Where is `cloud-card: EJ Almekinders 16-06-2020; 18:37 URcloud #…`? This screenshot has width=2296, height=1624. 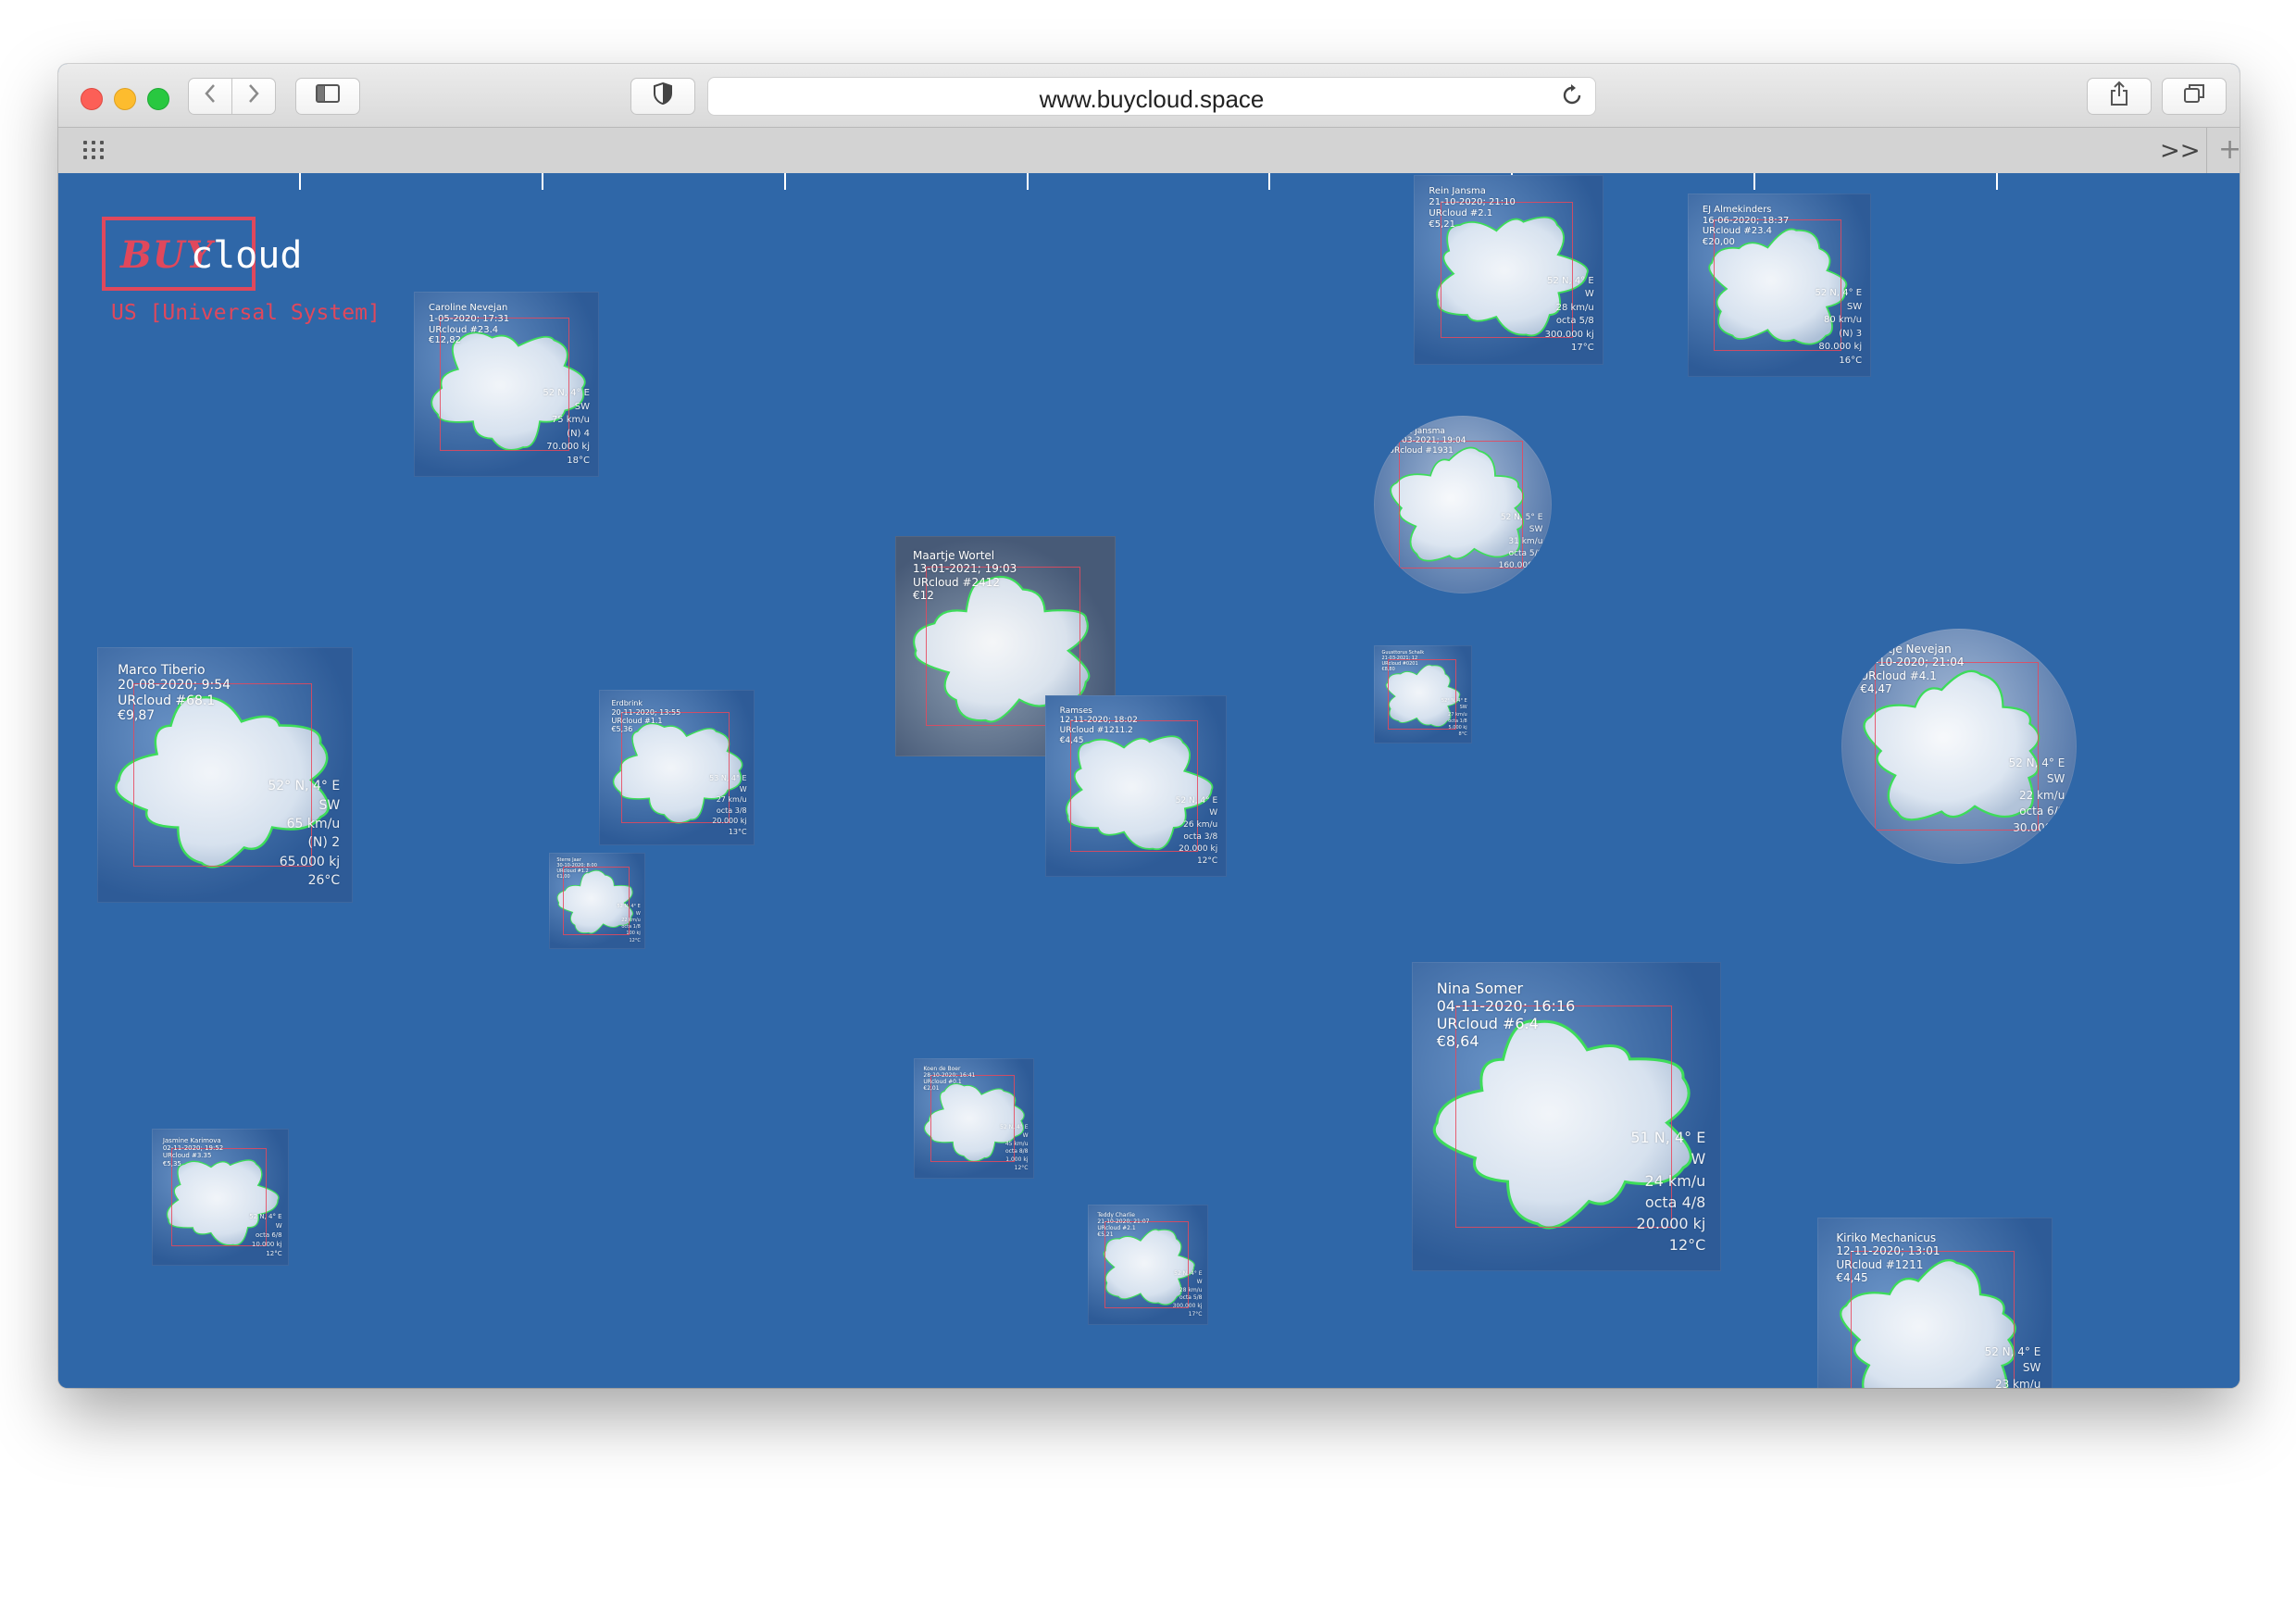
cloud-card: EJ Almekinders 16-06-2020; 18:37 URcloud #… is located at coordinates (1779, 285).